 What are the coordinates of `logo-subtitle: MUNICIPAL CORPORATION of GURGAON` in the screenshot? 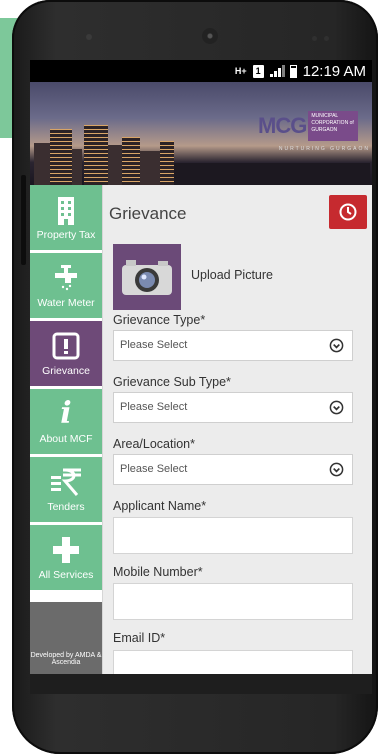 It's located at (333, 126).